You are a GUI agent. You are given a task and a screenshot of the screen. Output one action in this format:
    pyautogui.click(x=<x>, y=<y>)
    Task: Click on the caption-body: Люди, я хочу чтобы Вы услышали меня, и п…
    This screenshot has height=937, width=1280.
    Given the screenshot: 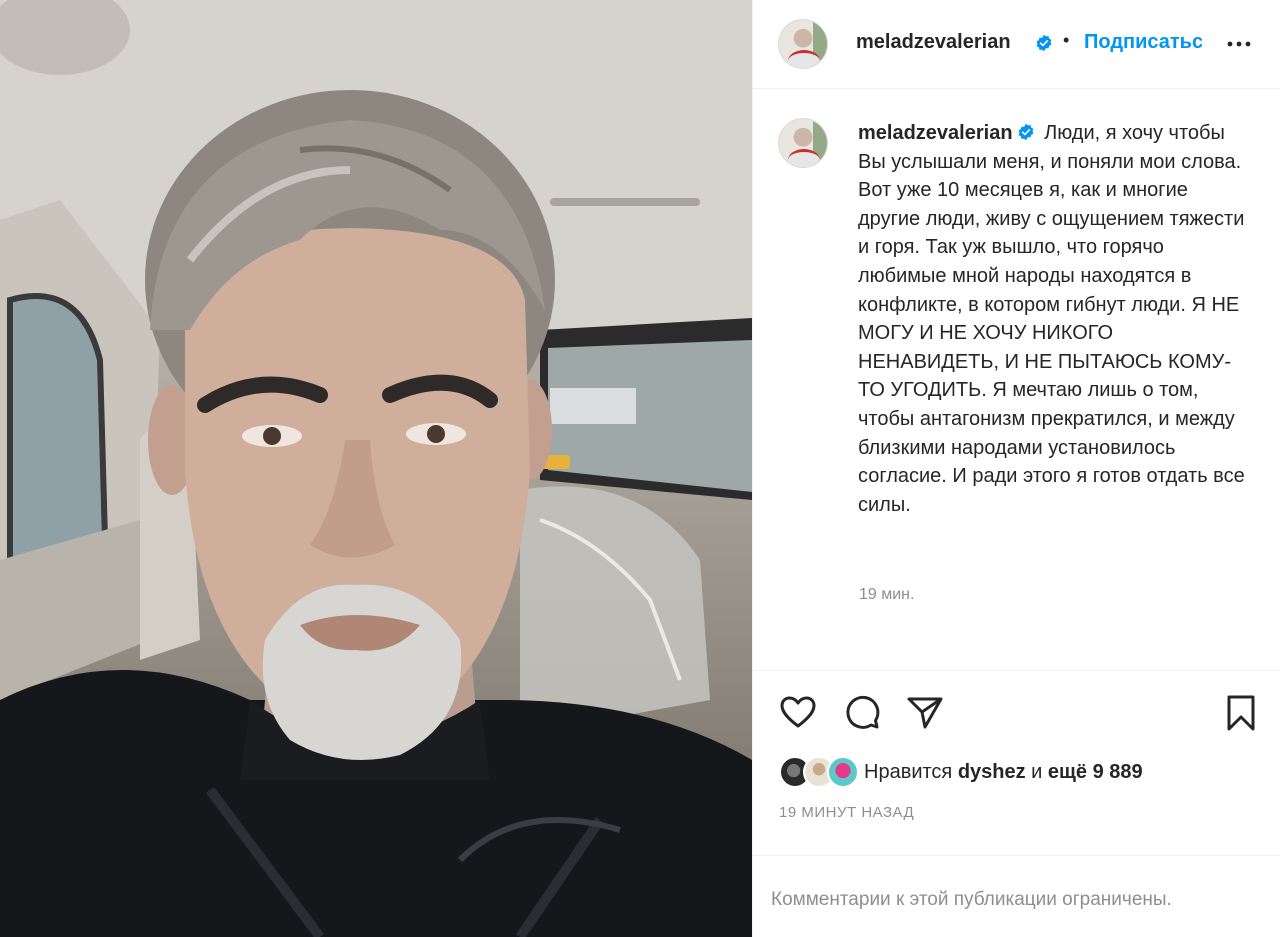 What is the action you would take?
    pyautogui.click(x=1051, y=319)
    